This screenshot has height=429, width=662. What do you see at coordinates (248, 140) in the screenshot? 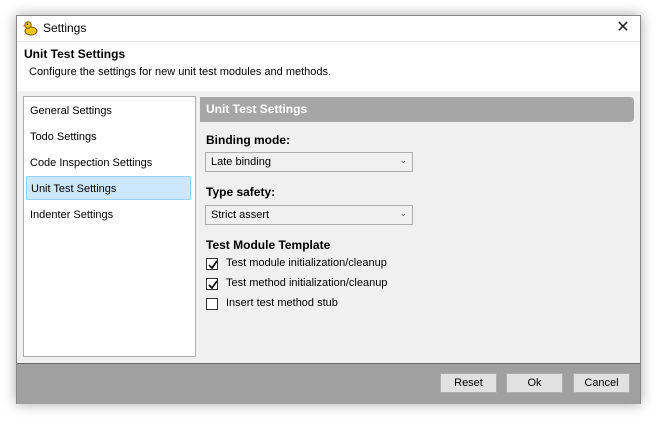
I see `binding-mode-label: Binding mode:` at bounding box center [248, 140].